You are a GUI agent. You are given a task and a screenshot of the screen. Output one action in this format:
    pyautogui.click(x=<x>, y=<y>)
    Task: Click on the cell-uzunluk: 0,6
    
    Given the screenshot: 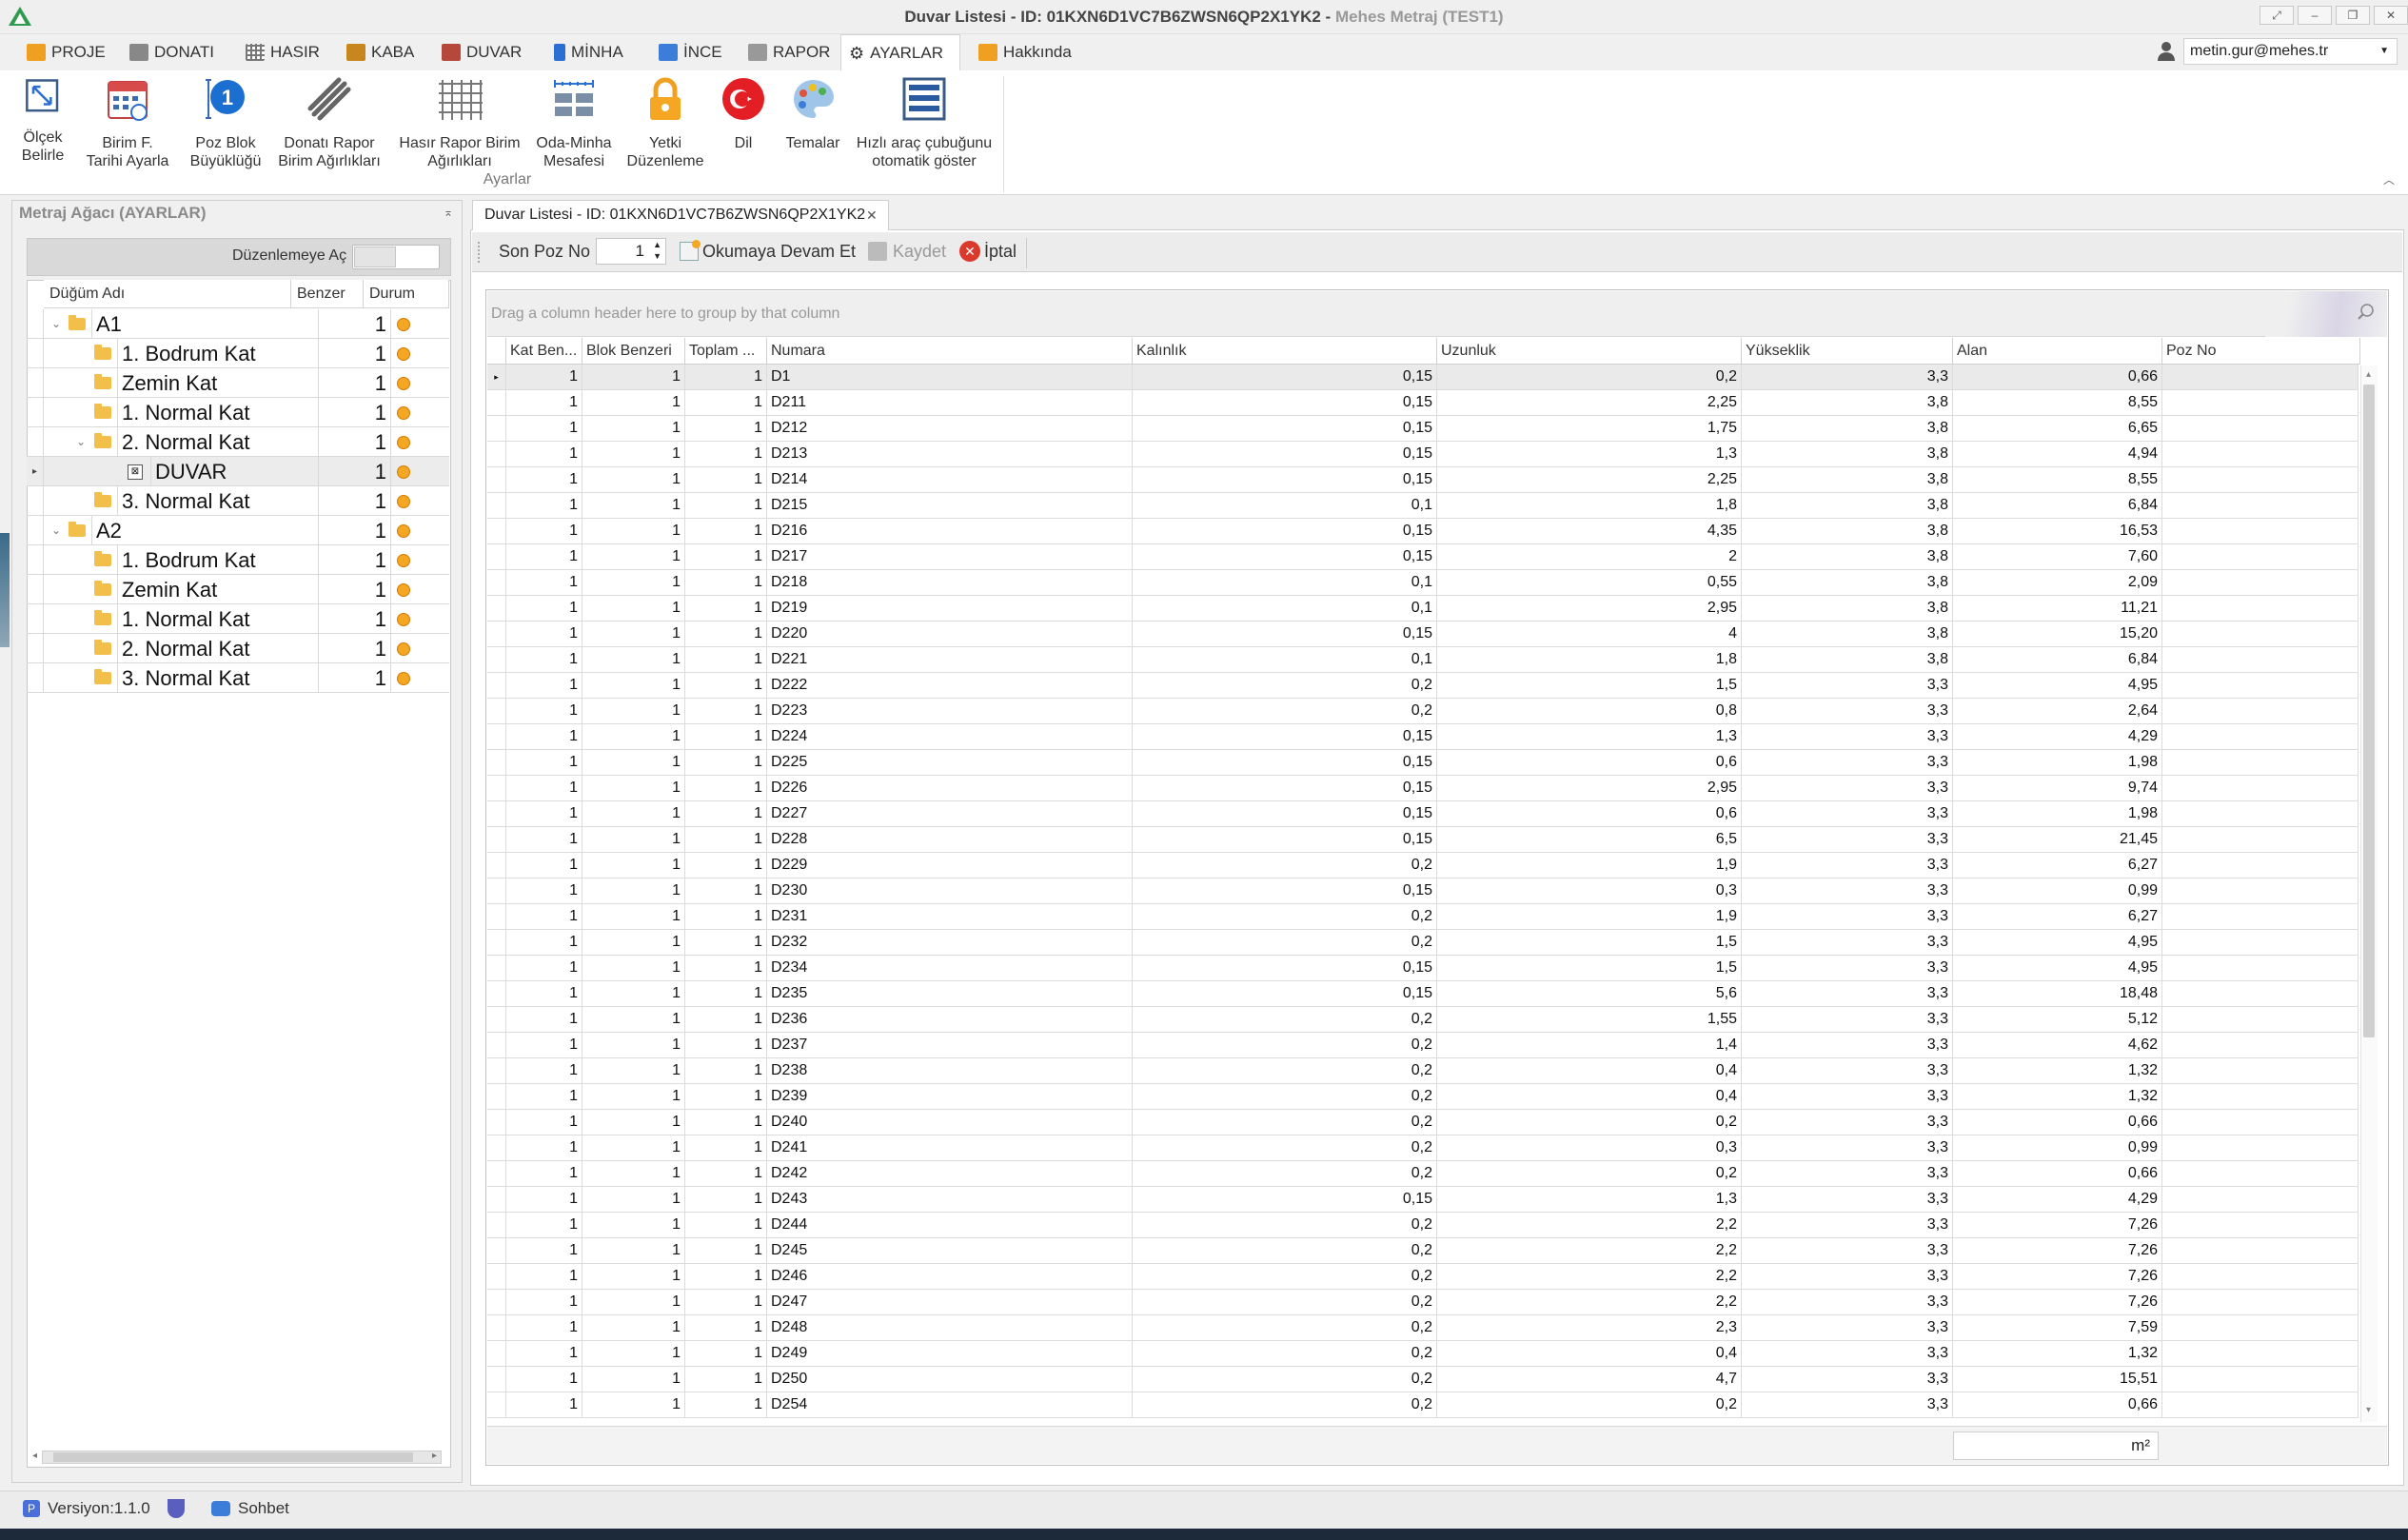 What is the action you would take?
    pyautogui.click(x=1589, y=763)
    